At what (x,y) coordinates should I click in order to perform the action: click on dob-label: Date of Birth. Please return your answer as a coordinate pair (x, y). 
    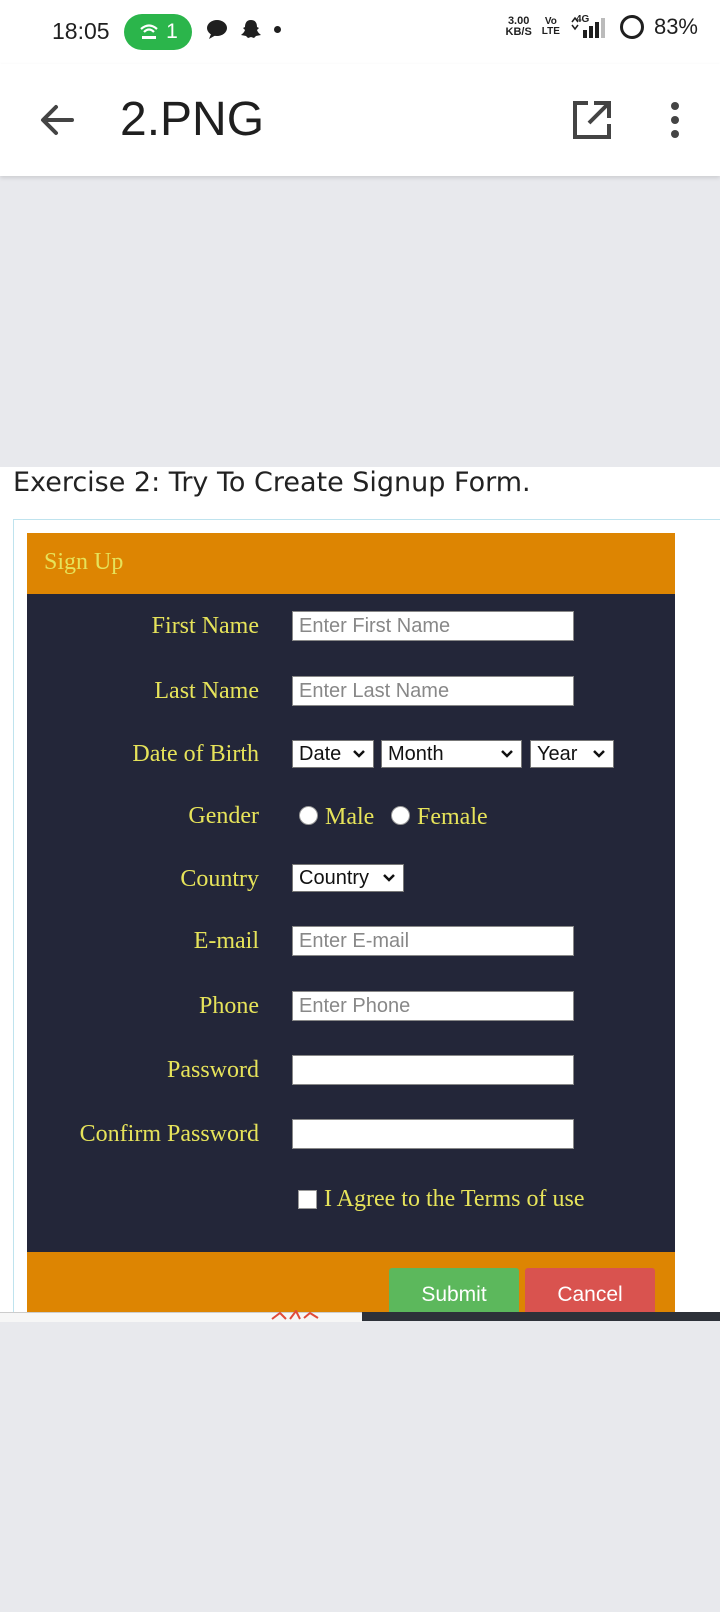
    Looking at the image, I should click on (195, 754).